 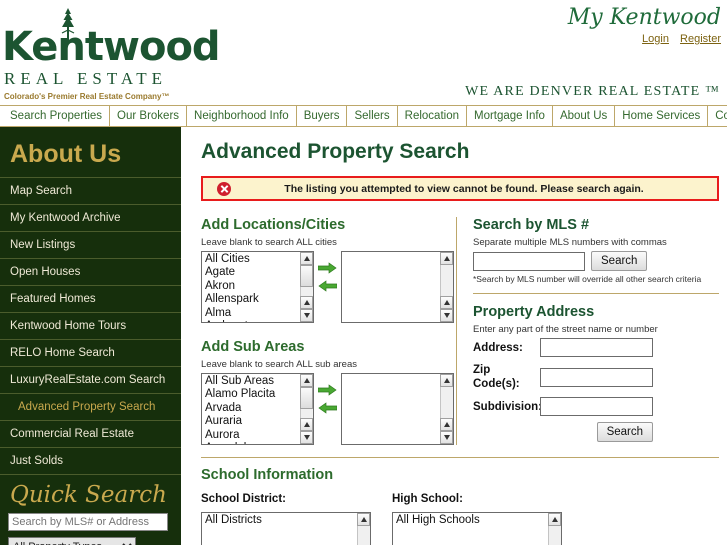 I want to click on list-item: Allenspark, so click(x=258, y=299).